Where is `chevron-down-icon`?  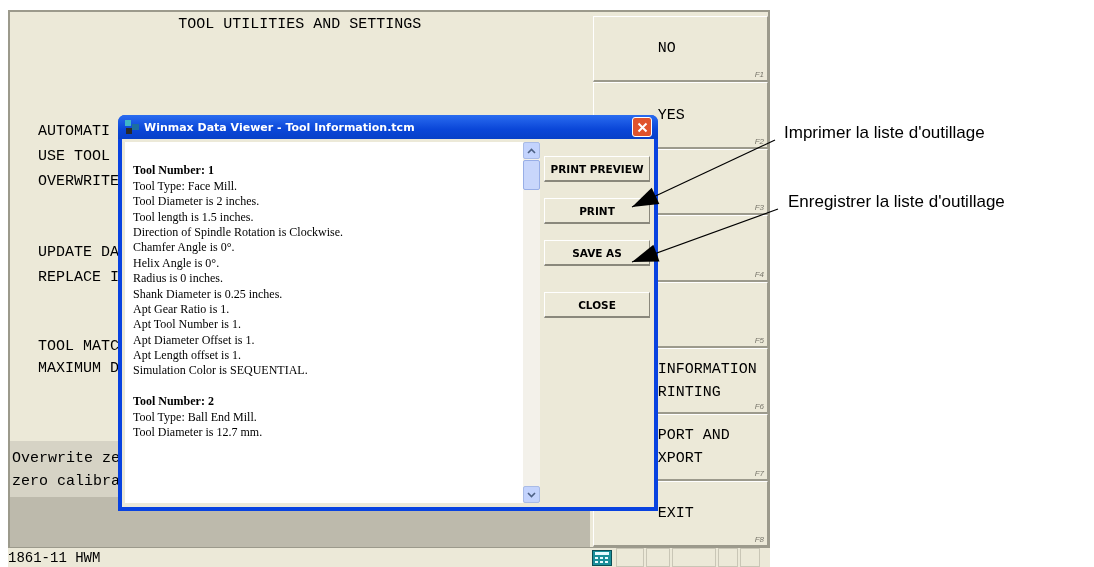 chevron-down-icon is located at coordinates (531, 494).